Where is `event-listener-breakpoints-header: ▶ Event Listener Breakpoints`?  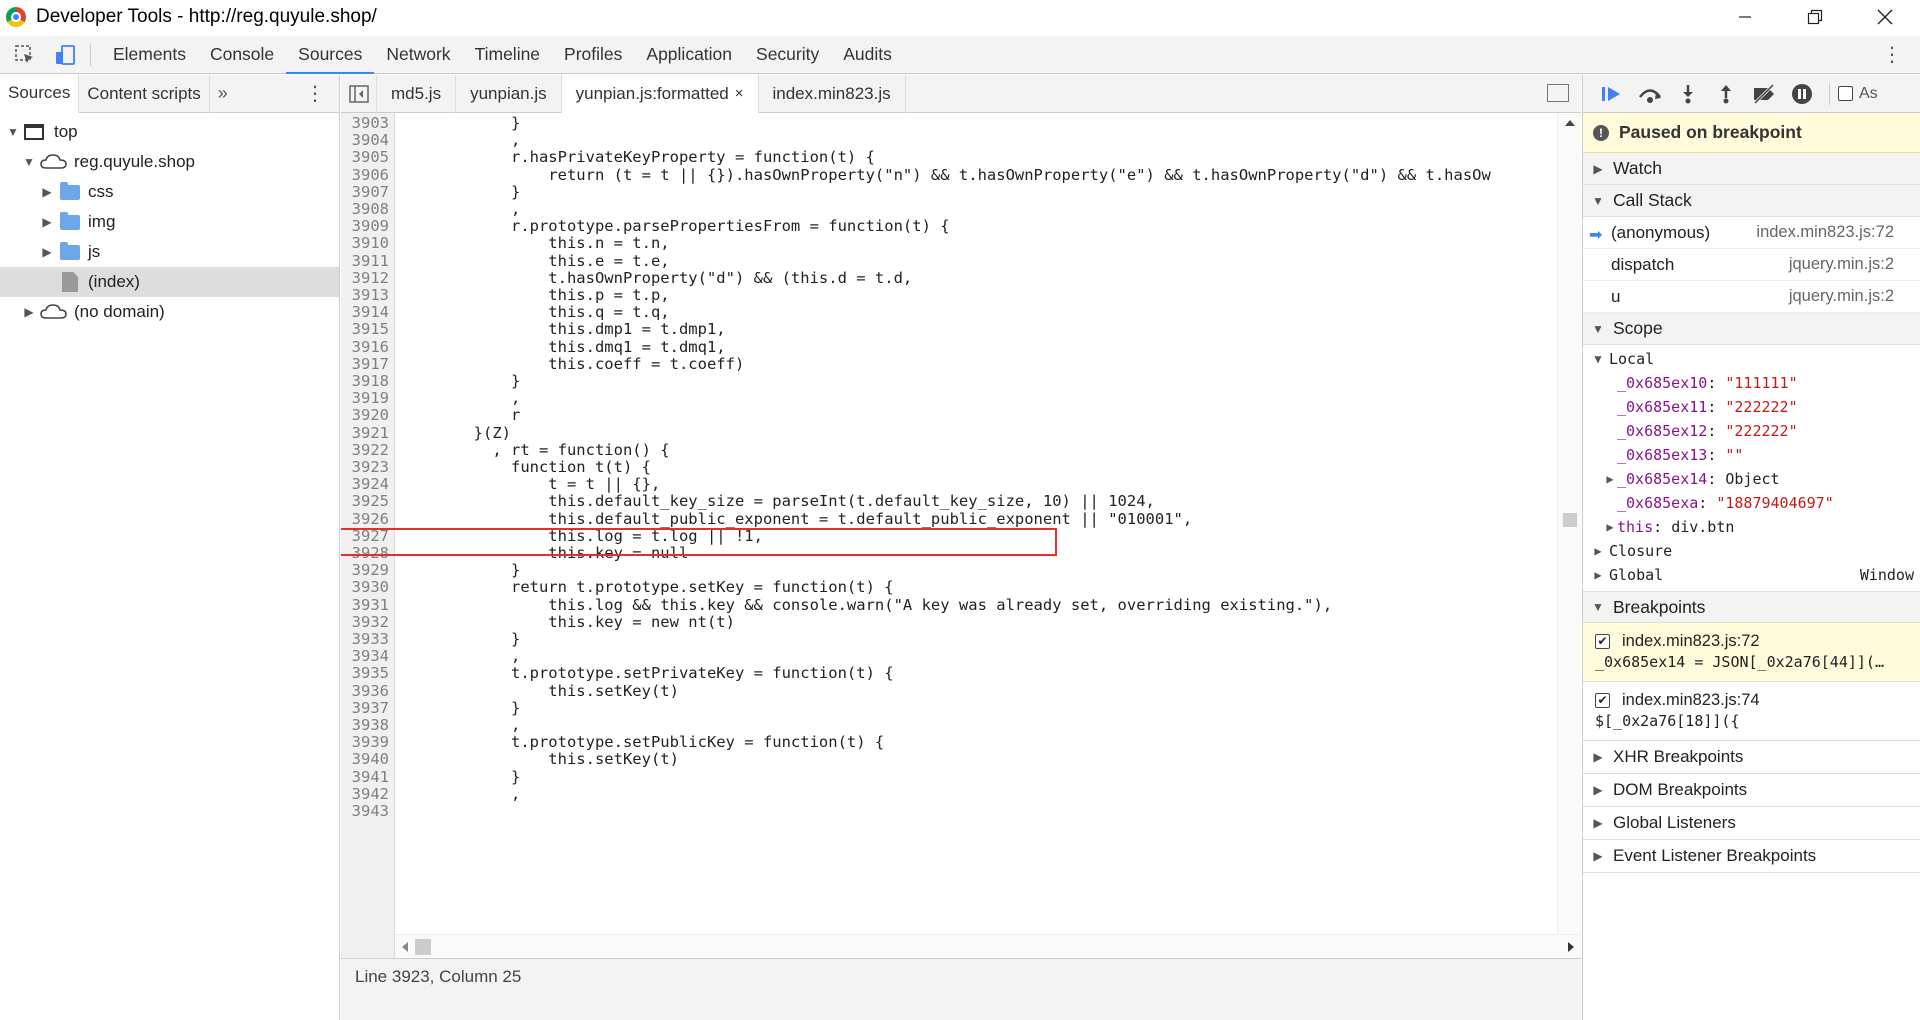
event-listener-breakpoints-header: ▶ Event Listener Breakpoints is located at coordinates (1751, 856).